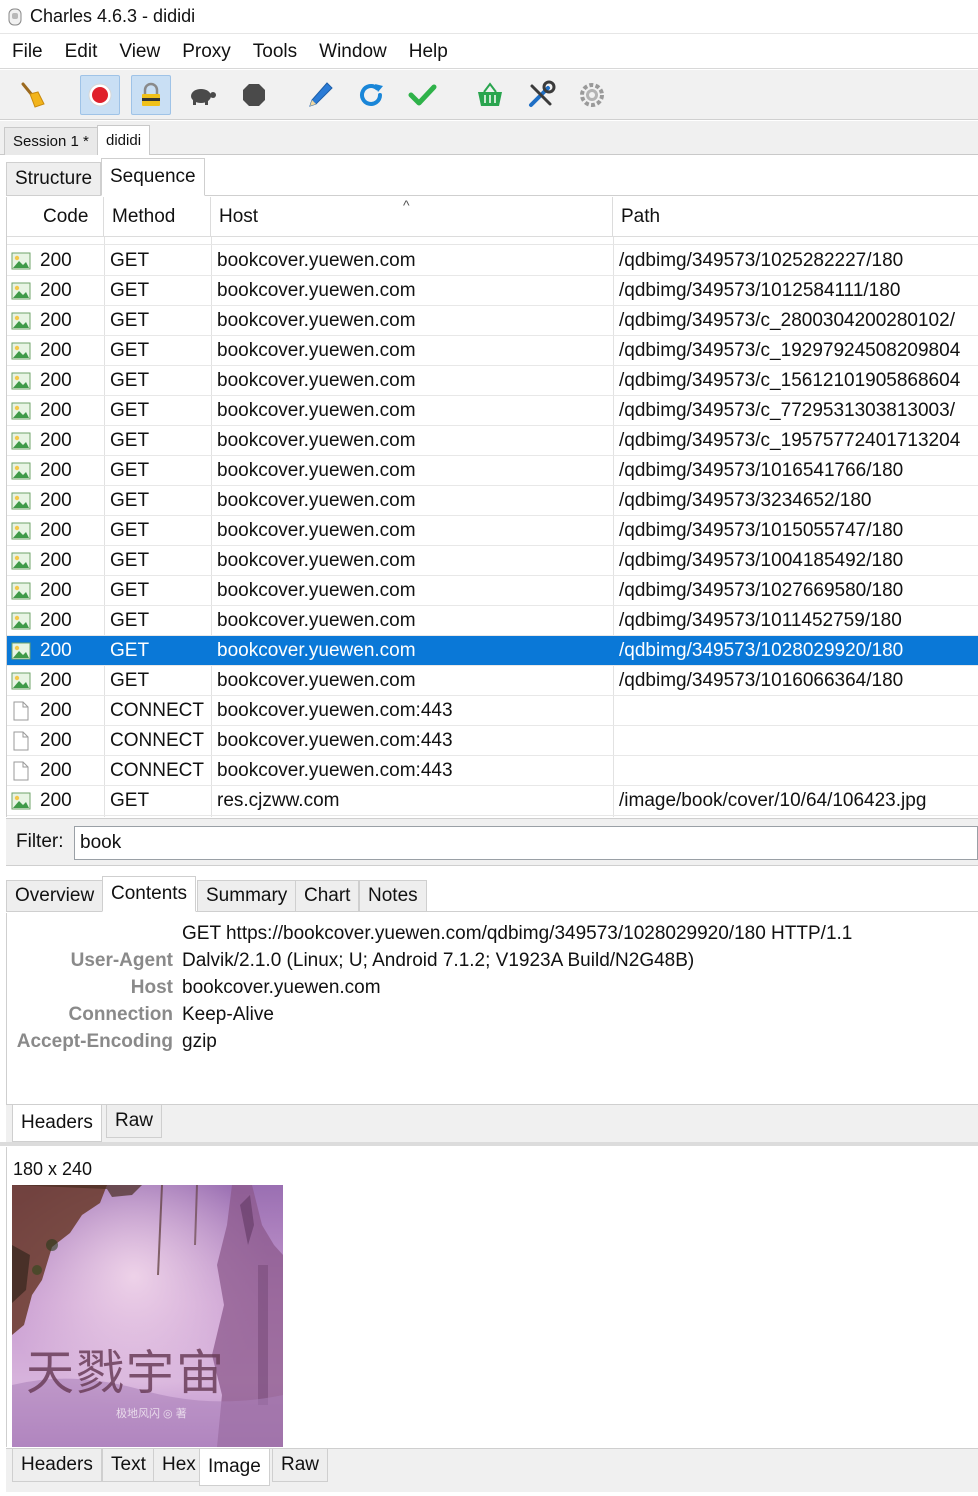 The width and height of the screenshot is (978, 1496). What do you see at coordinates (492, 1470) in the screenshot?
I see `response-view-tabs: Headers Text Hex Image Raw` at bounding box center [492, 1470].